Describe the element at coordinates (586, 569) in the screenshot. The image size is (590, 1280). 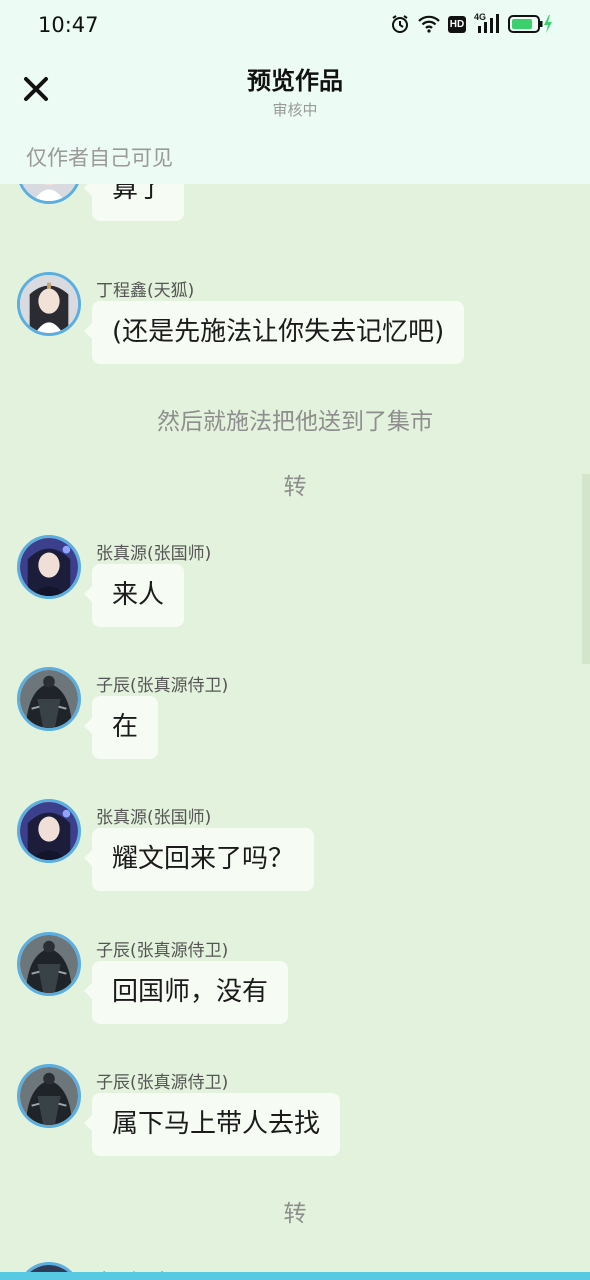
I see `scrollbar` at that location.